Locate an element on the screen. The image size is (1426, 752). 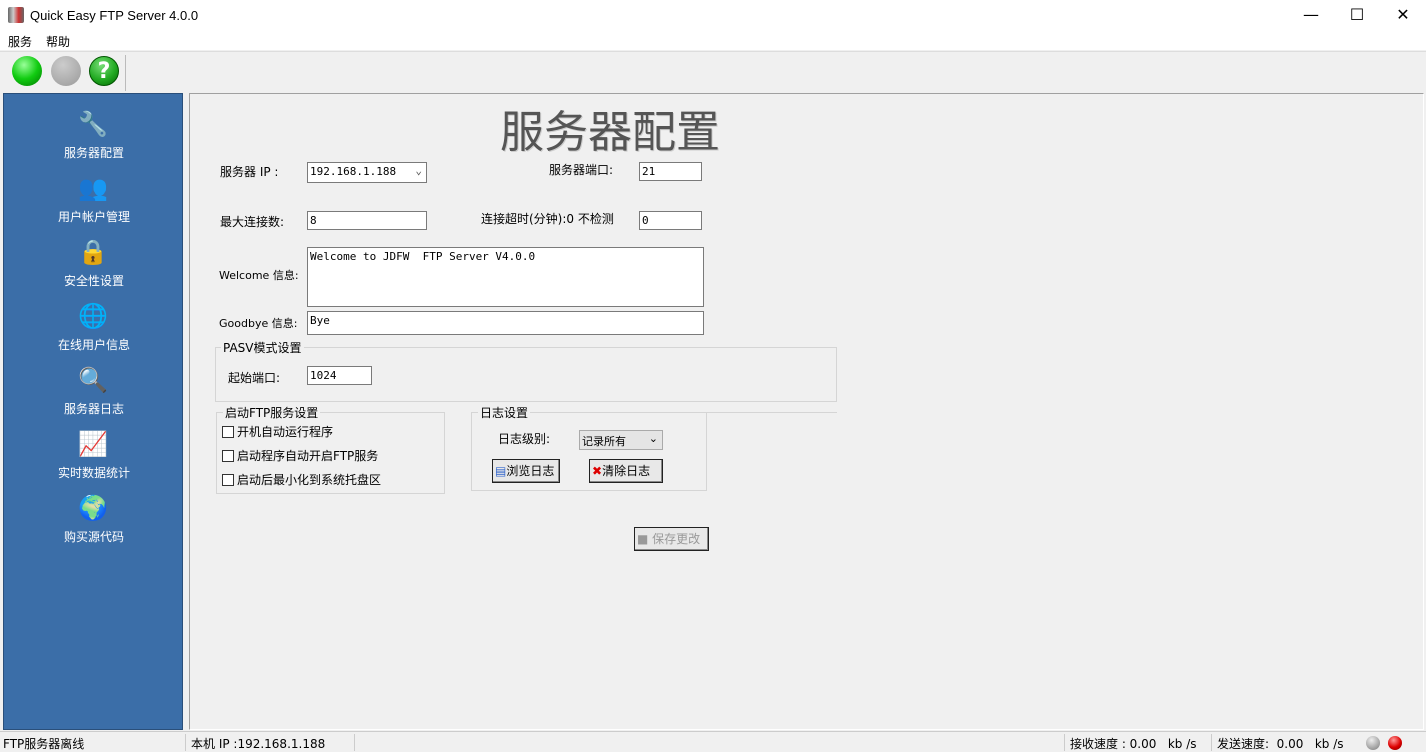
browse-log-button: ▤浏览日志 is located at coordinates (526, 471).